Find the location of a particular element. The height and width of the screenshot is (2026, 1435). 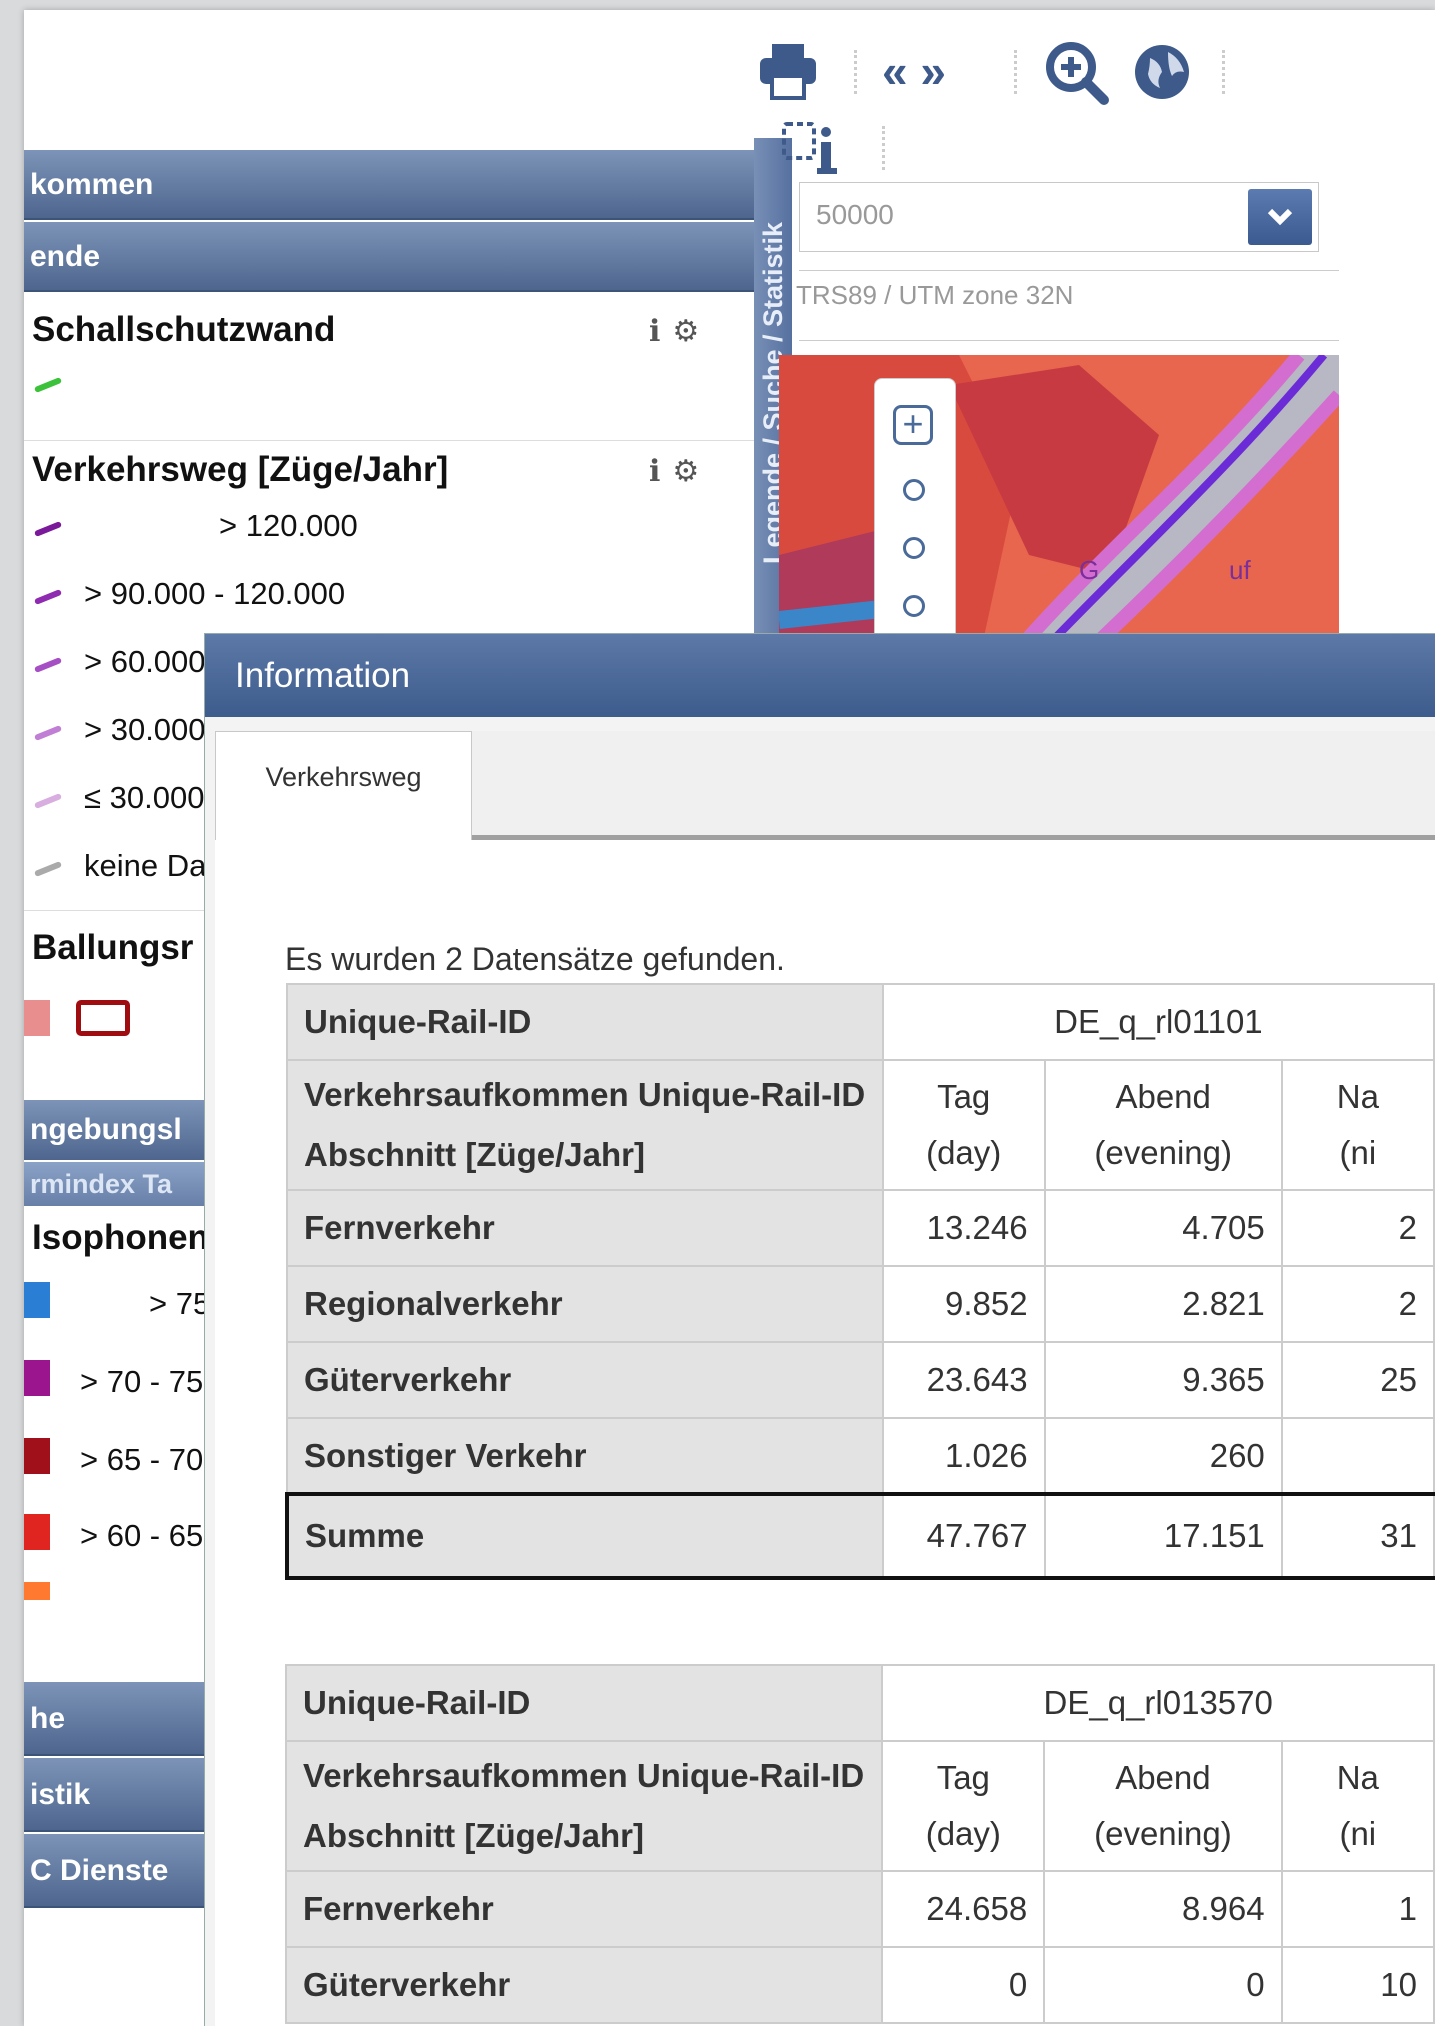

table-row: Fernverkehr 24.658 8.964 1 is located at coordinates (859, 1909).